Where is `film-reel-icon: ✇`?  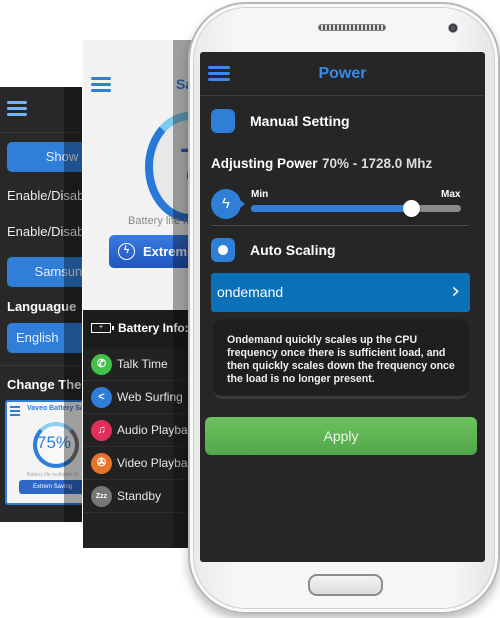
film-reel-icon: ✇ is located at coordinates (101, 463).